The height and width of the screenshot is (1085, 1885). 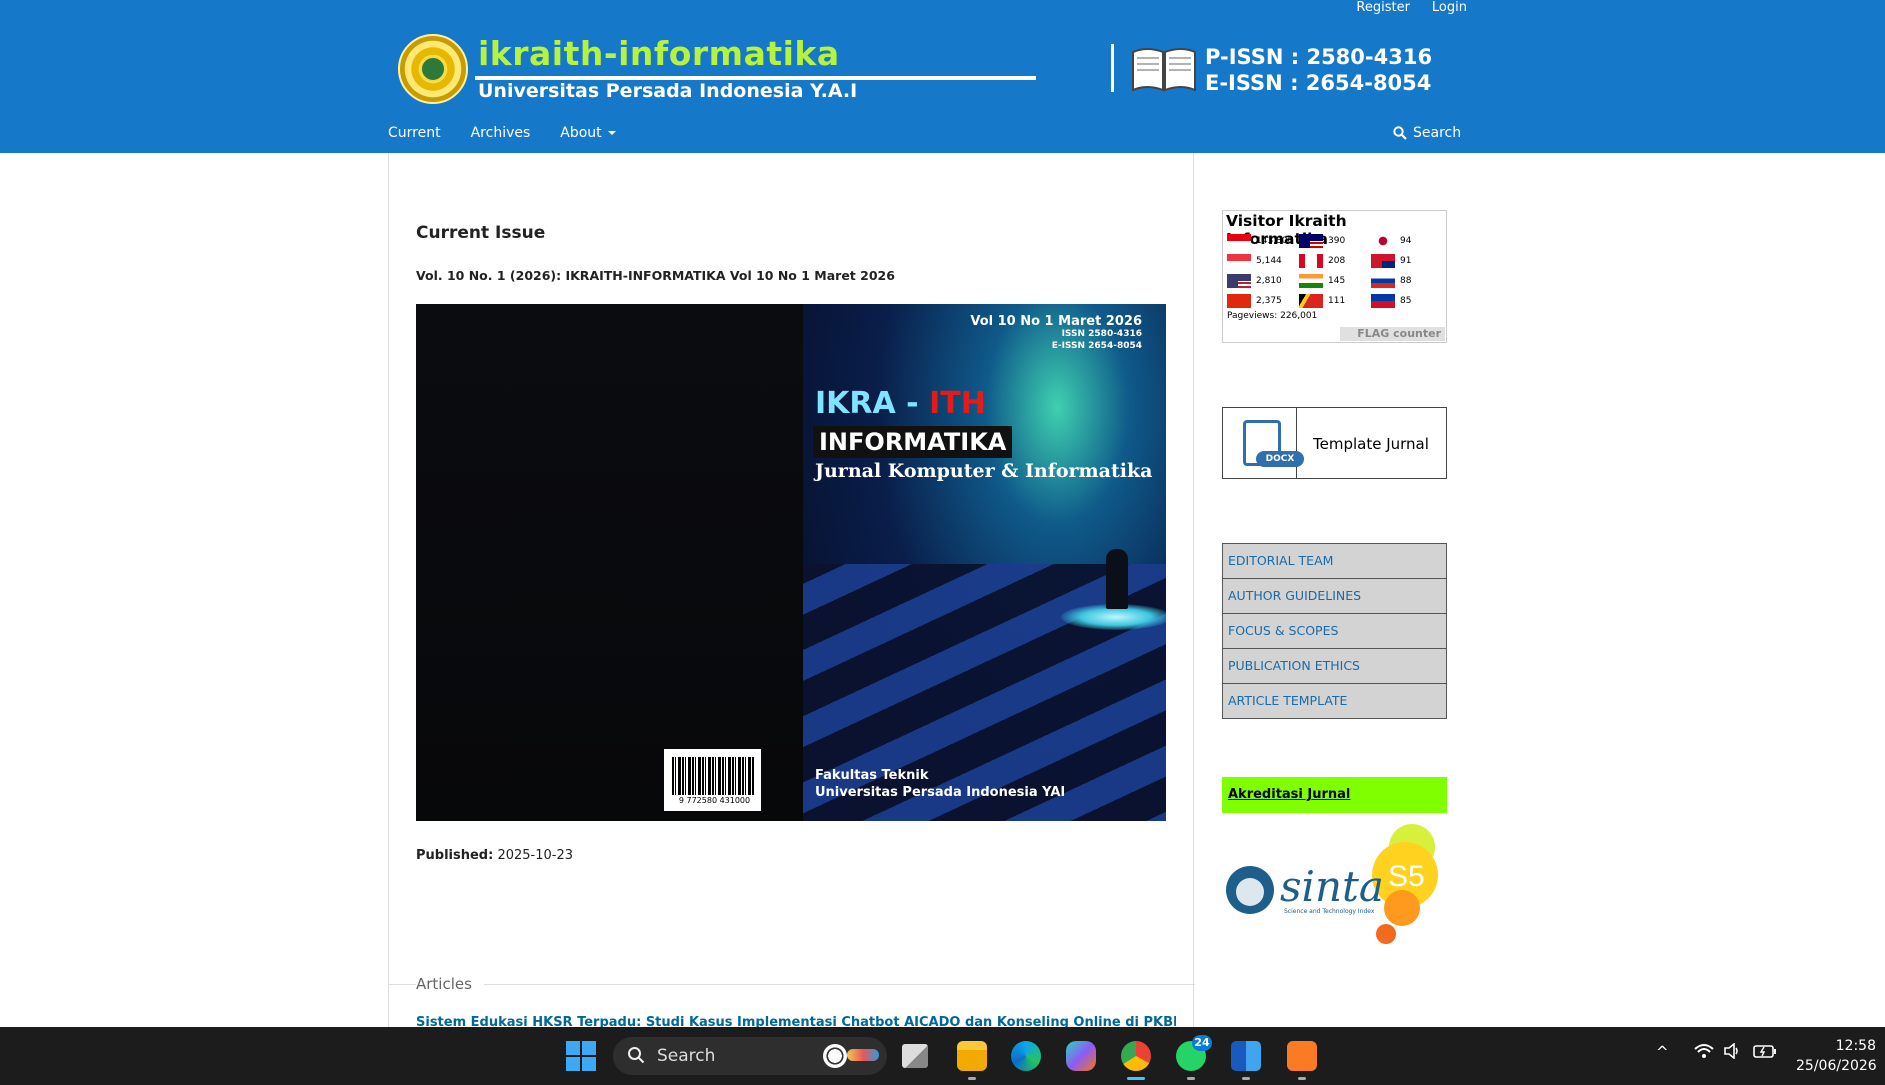 I want to click on sinta-badge: S5 sinta Science and Technology Index, so click(x=1335, y=886).